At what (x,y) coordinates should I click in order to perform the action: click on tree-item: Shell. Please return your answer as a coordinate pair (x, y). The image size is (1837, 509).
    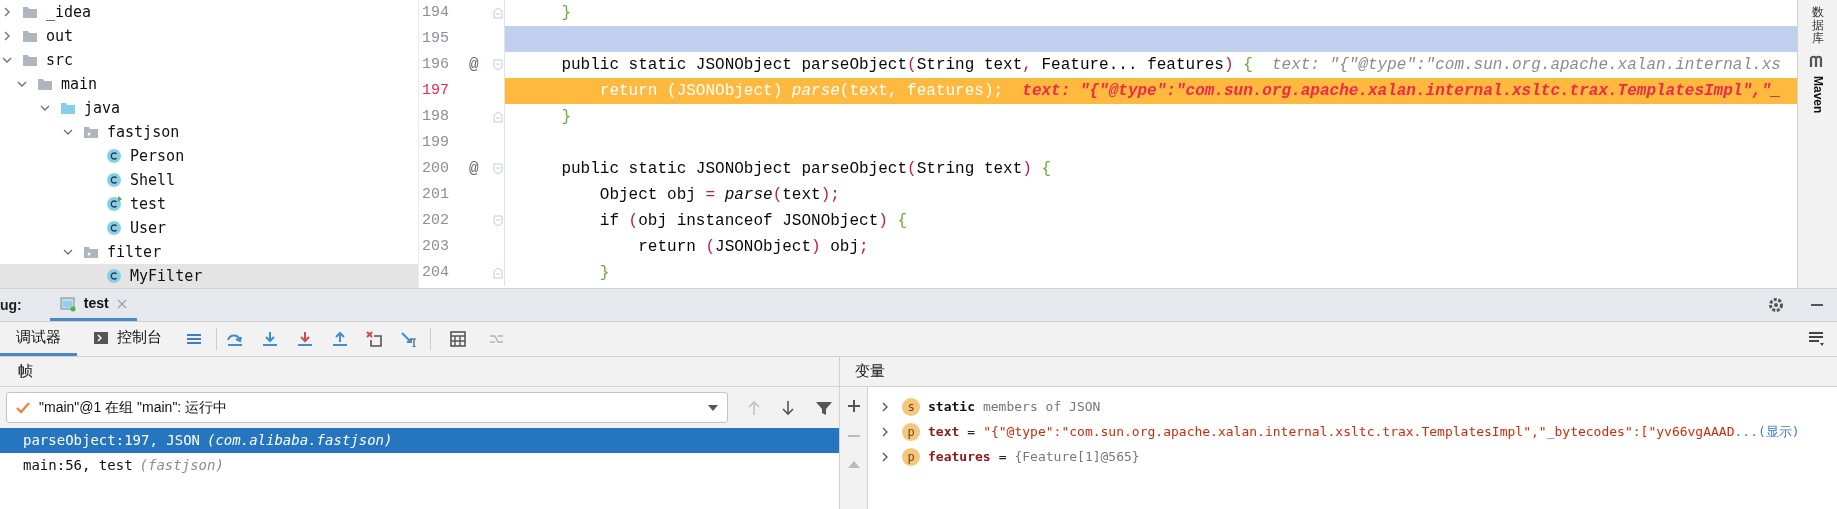
    Looking at the image, I should click on (209, 180).